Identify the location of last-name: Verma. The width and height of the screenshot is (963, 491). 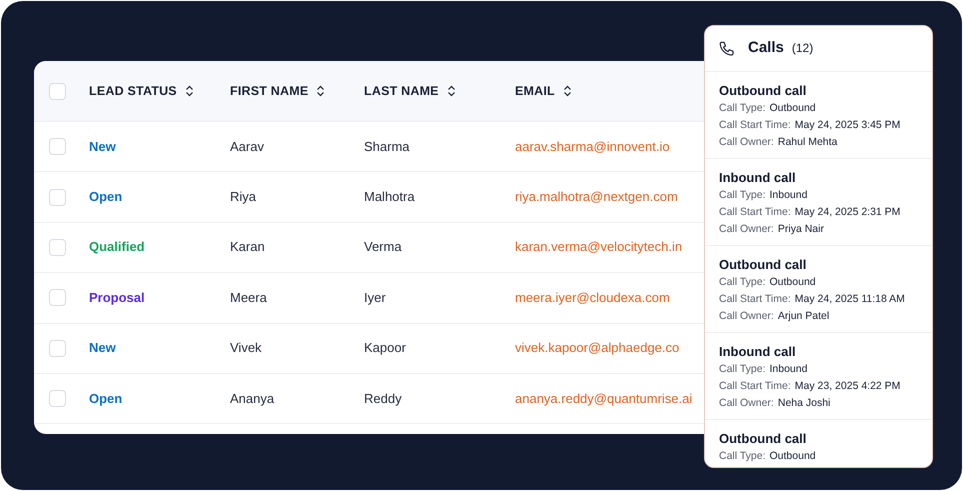
(383, 246).